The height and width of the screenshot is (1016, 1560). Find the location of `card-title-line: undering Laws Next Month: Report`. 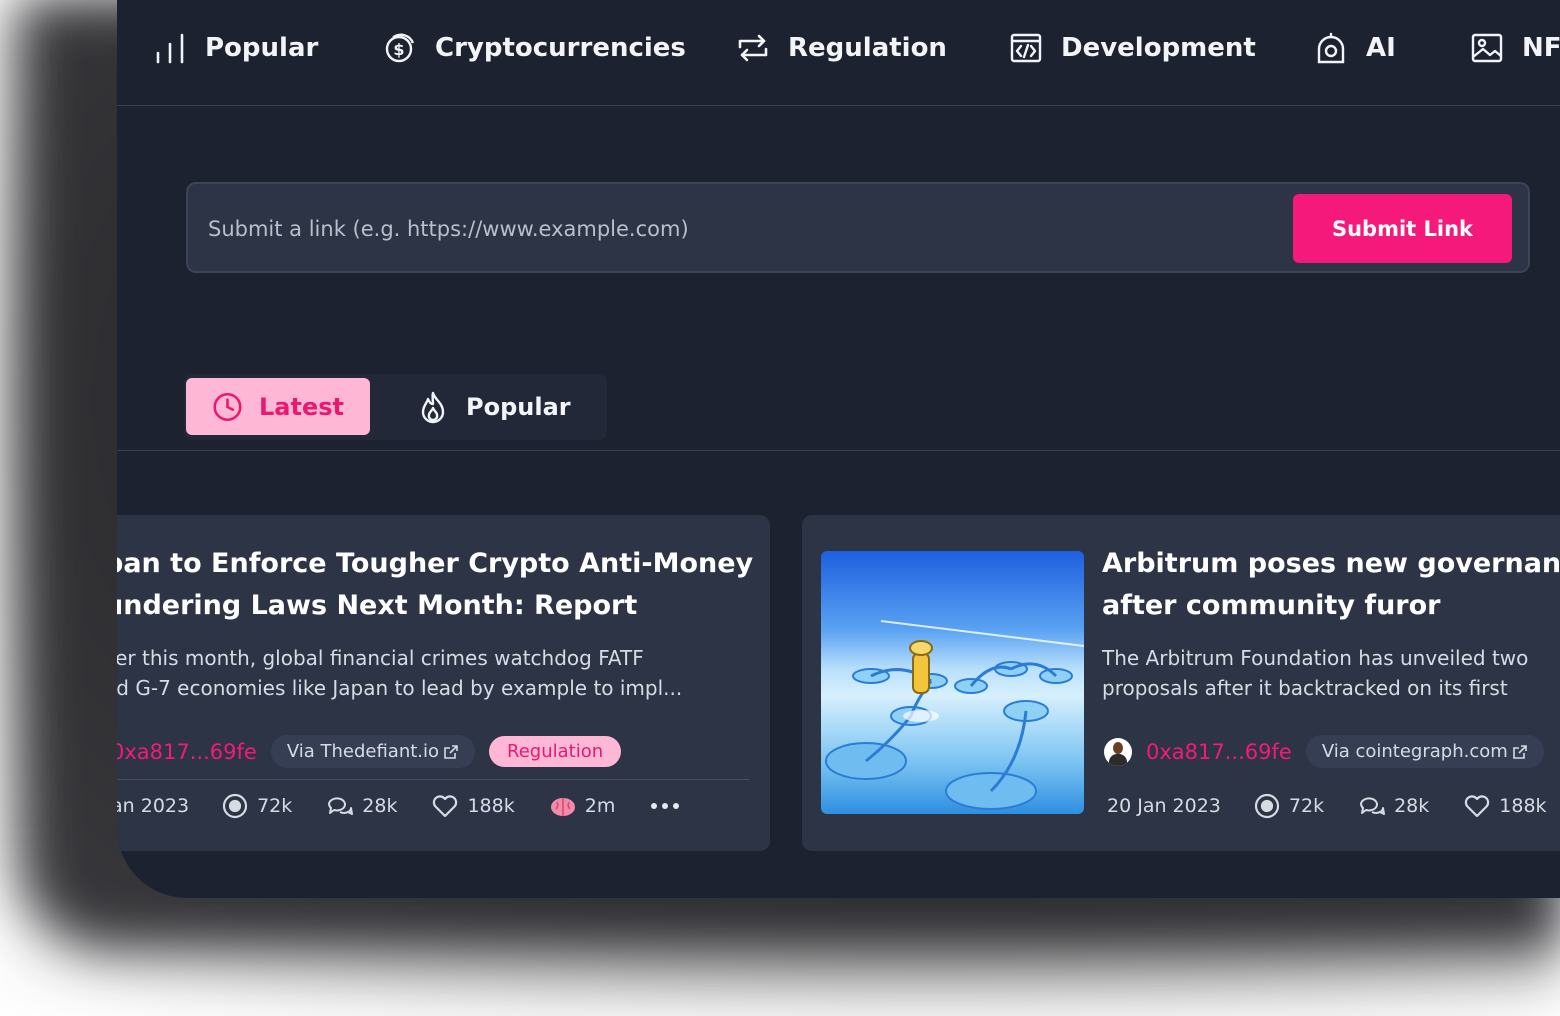

card-title-line: undering Laws Next Month: Report is located at coordinates (377, 606).